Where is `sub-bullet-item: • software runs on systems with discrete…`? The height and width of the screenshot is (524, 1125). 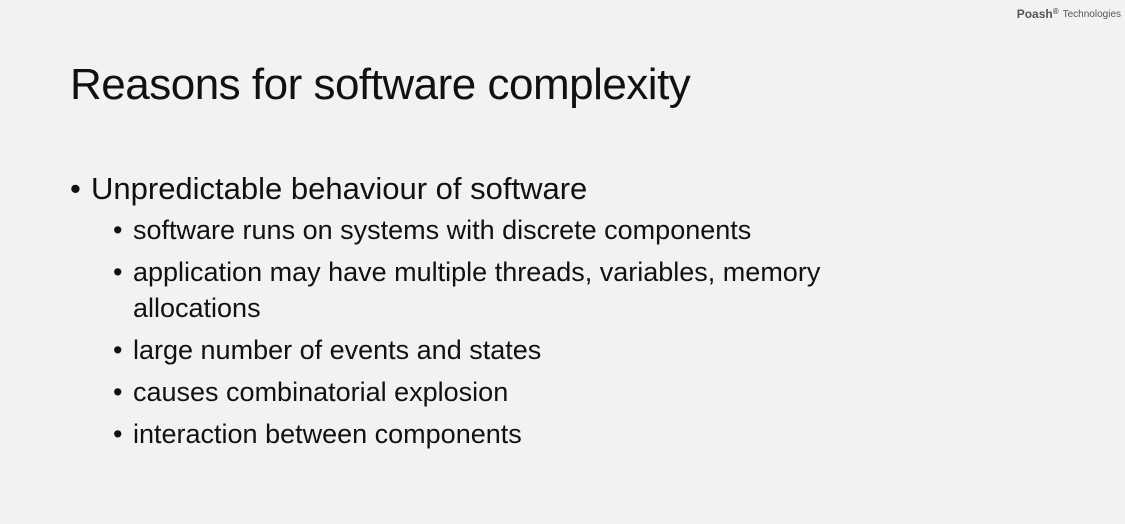
sub-bullet-item: • software runs on systems with discrete… is located at coordinates (581, 230).